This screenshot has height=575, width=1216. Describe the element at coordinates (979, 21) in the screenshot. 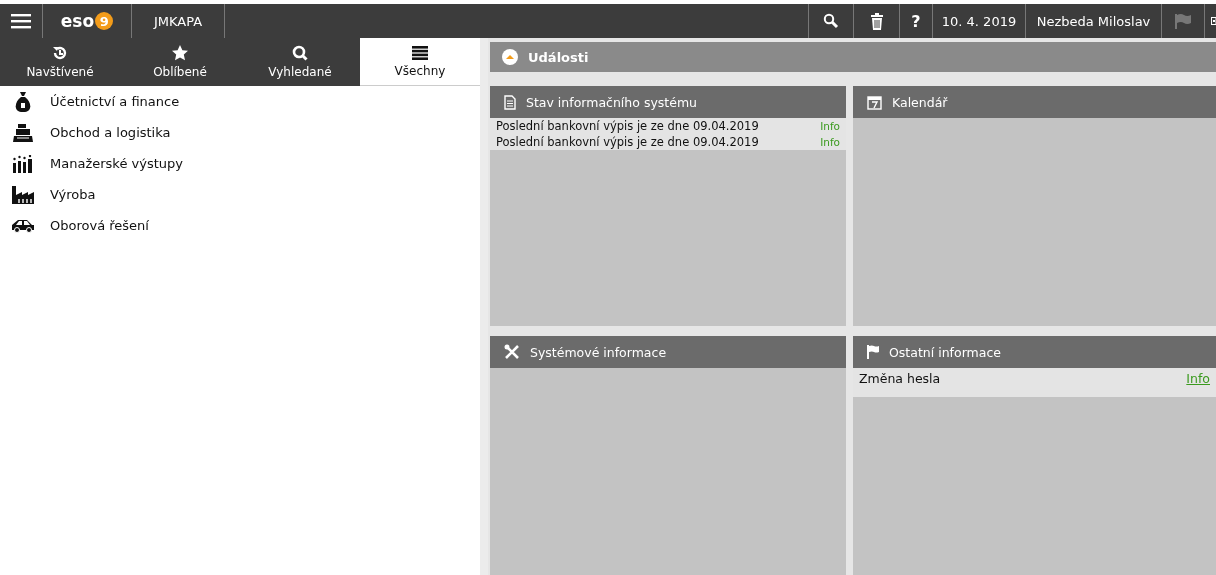

I see `date-label: 10. 4. 2019` at that location.